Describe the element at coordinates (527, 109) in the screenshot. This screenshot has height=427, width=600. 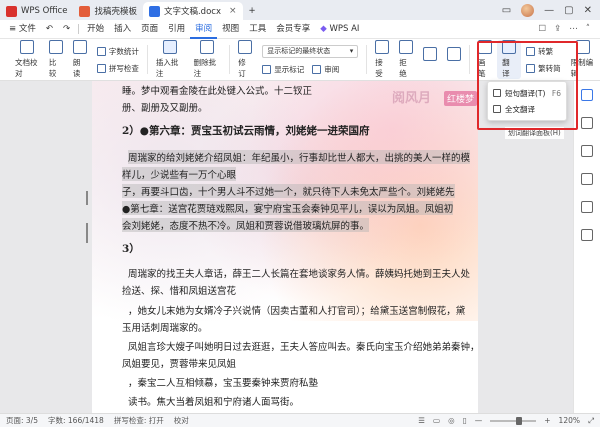
I see `full-translate-item: 全文翻译` at that location.